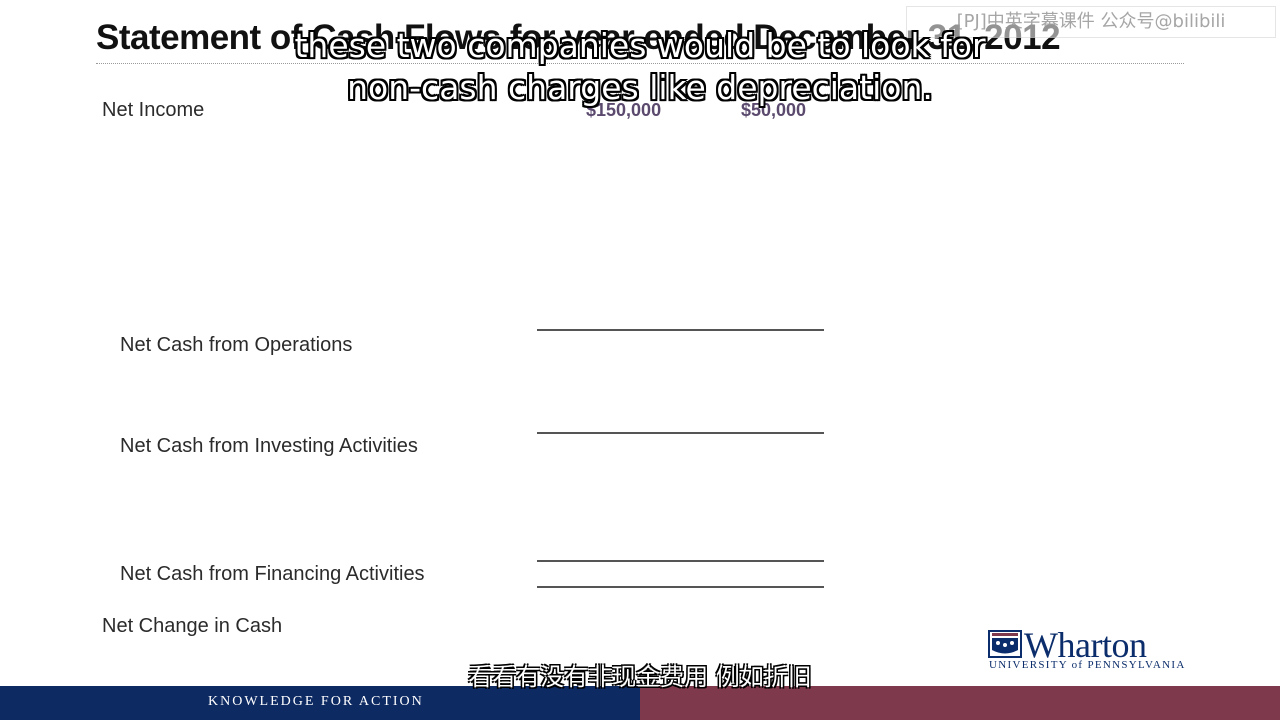 The height and width of the screenshot is (720, 1280). What do you see at coordinates (680, 561) in the screenshot?
I see `financing-total-line` at bounding box center [680, 561].